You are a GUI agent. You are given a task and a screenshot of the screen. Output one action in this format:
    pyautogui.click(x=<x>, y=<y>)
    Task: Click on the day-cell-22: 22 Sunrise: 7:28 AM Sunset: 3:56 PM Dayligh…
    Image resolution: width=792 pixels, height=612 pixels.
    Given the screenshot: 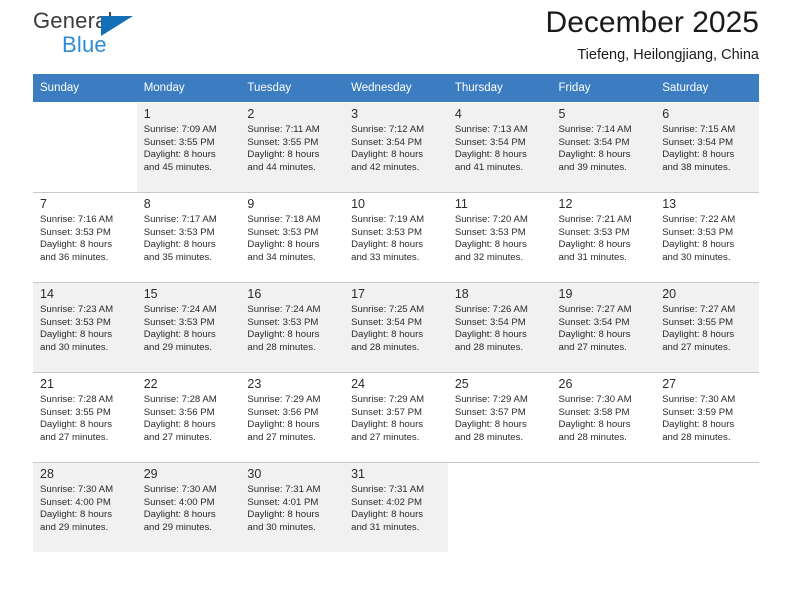 What is the action you would take?
    pyautogui.click(x=188, y=417)
    